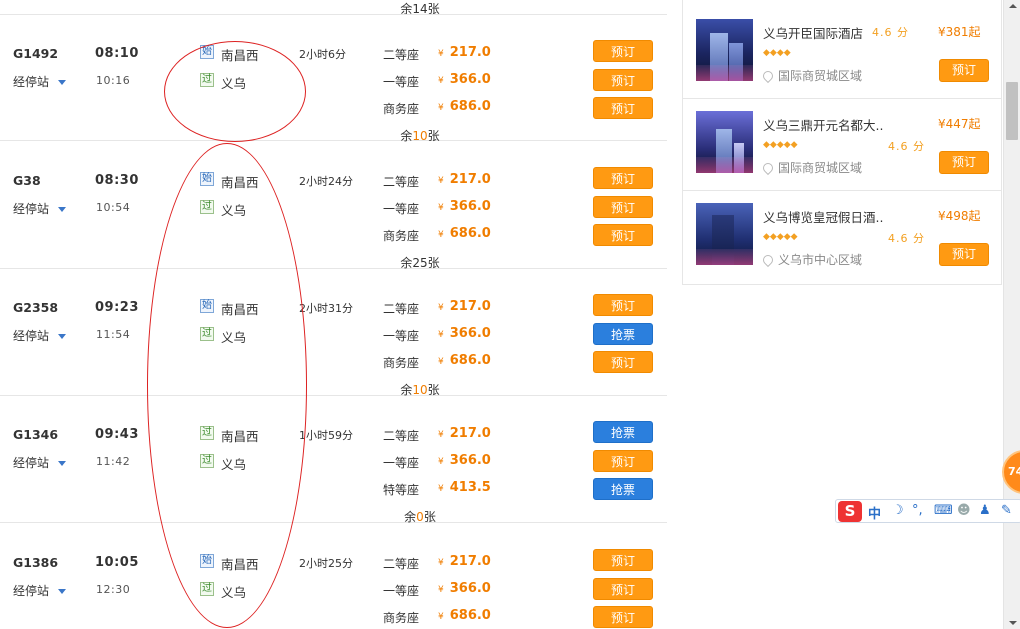  What do you see at coordinates (464, 487) in the screenshot?
I see `seat-price: ¥413.5` at bounding box center [464, 487].